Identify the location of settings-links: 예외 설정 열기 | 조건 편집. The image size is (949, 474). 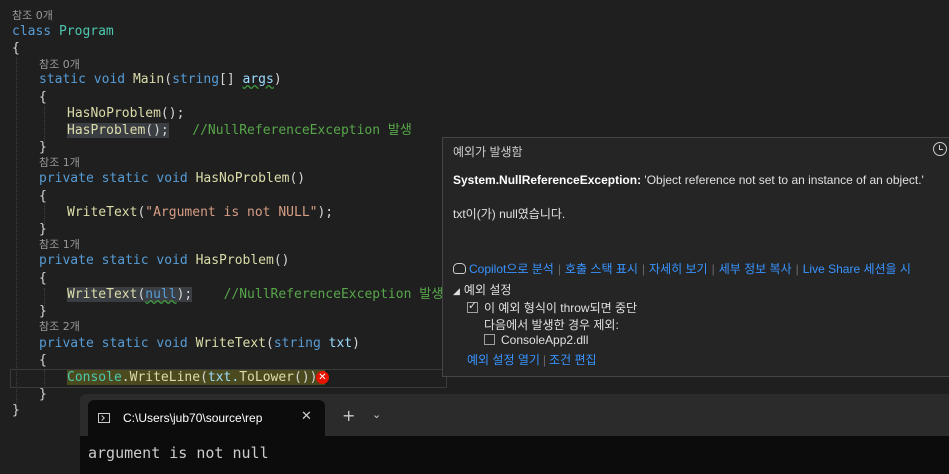
(532, 359).